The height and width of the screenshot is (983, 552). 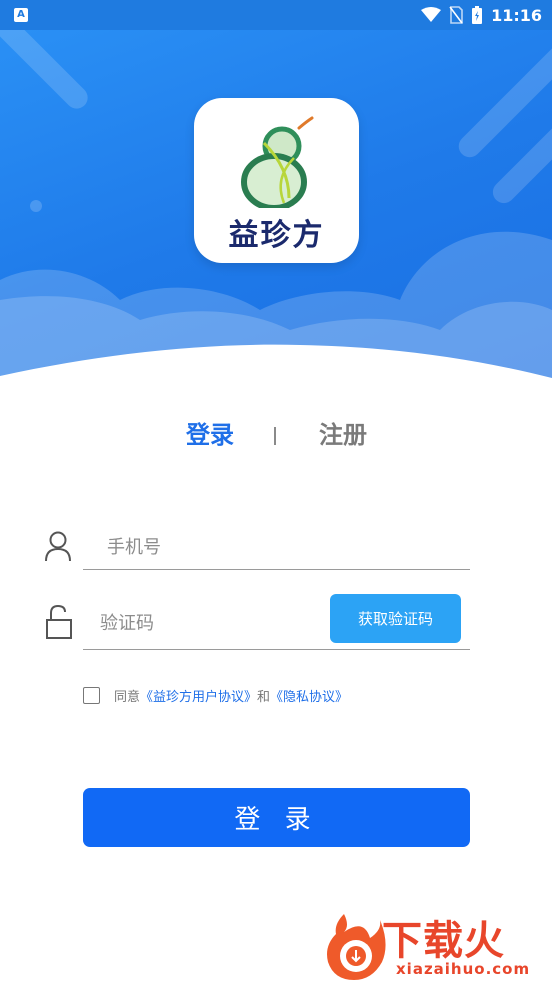 I want to click on app-notification-icon: A, so click(x=21, y=15).